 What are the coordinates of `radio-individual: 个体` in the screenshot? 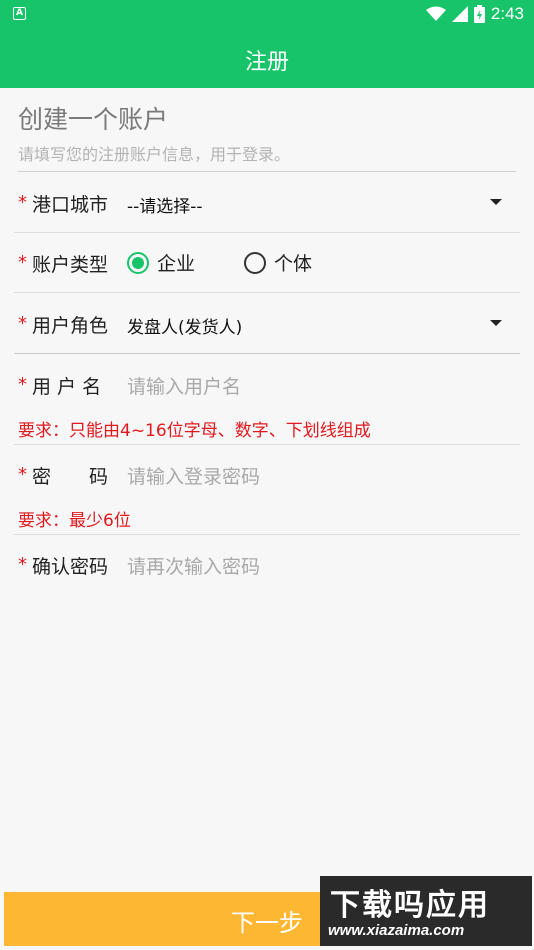 It's located at (278, 262).